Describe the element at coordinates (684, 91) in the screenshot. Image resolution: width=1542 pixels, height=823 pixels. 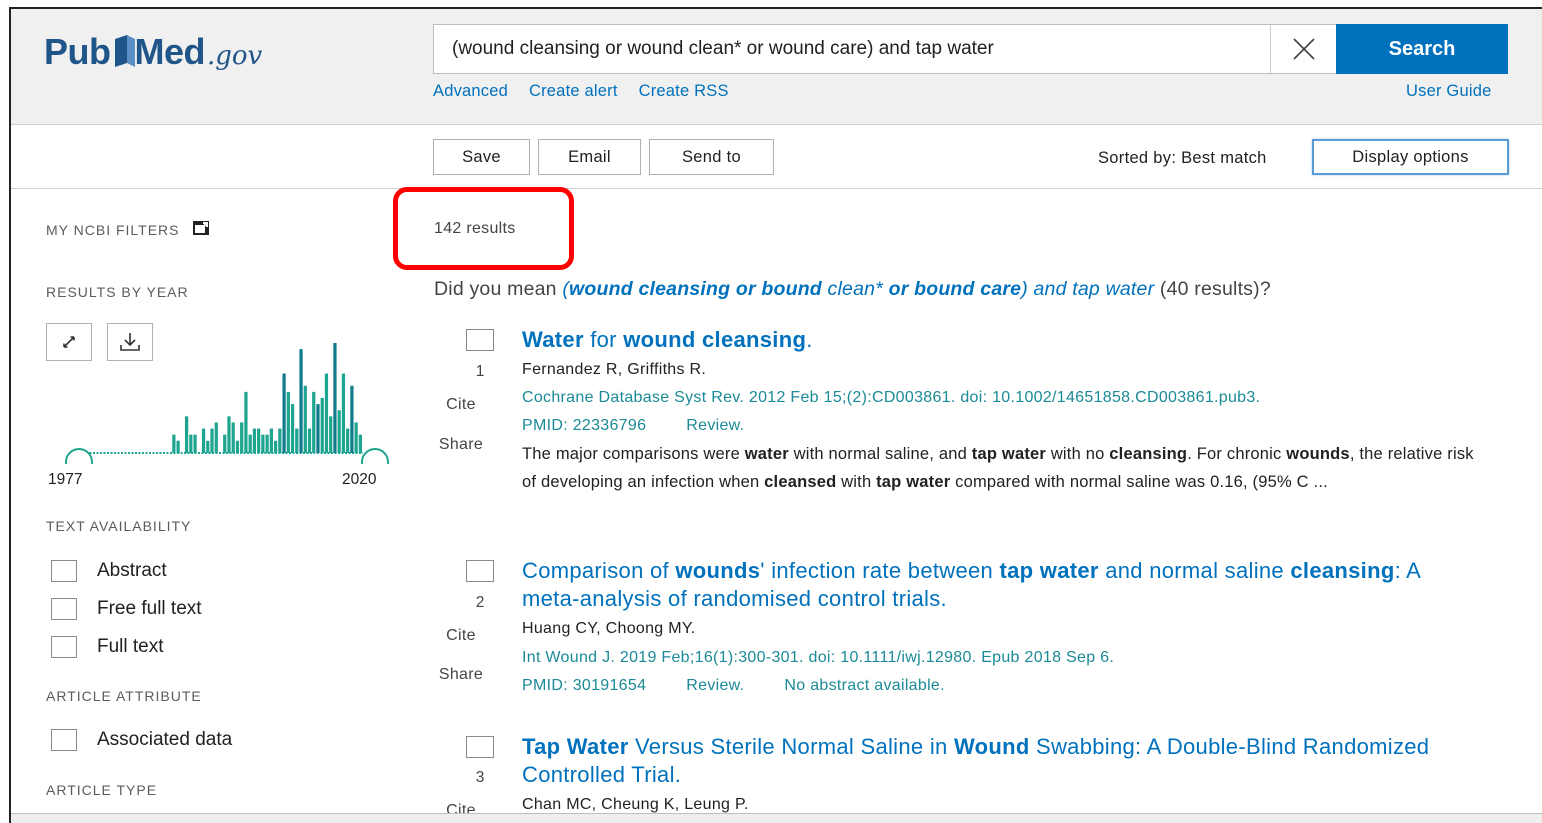
I see `create-rss-link: Create RSS` at that location.